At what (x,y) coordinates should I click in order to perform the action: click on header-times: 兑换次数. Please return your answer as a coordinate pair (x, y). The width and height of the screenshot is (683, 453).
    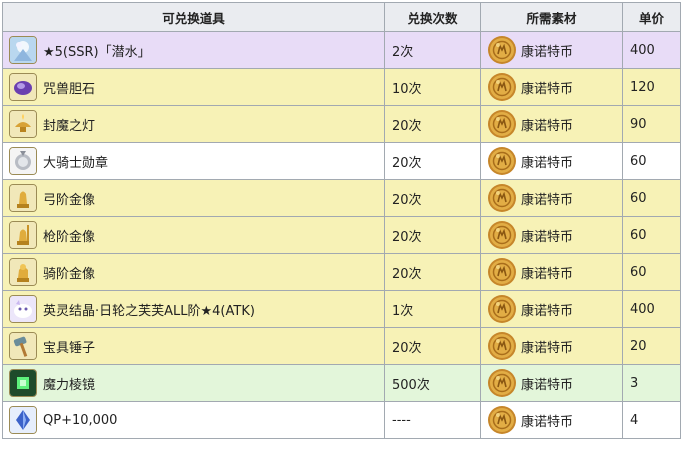
    Looking at the image, I should click on (432, 17).